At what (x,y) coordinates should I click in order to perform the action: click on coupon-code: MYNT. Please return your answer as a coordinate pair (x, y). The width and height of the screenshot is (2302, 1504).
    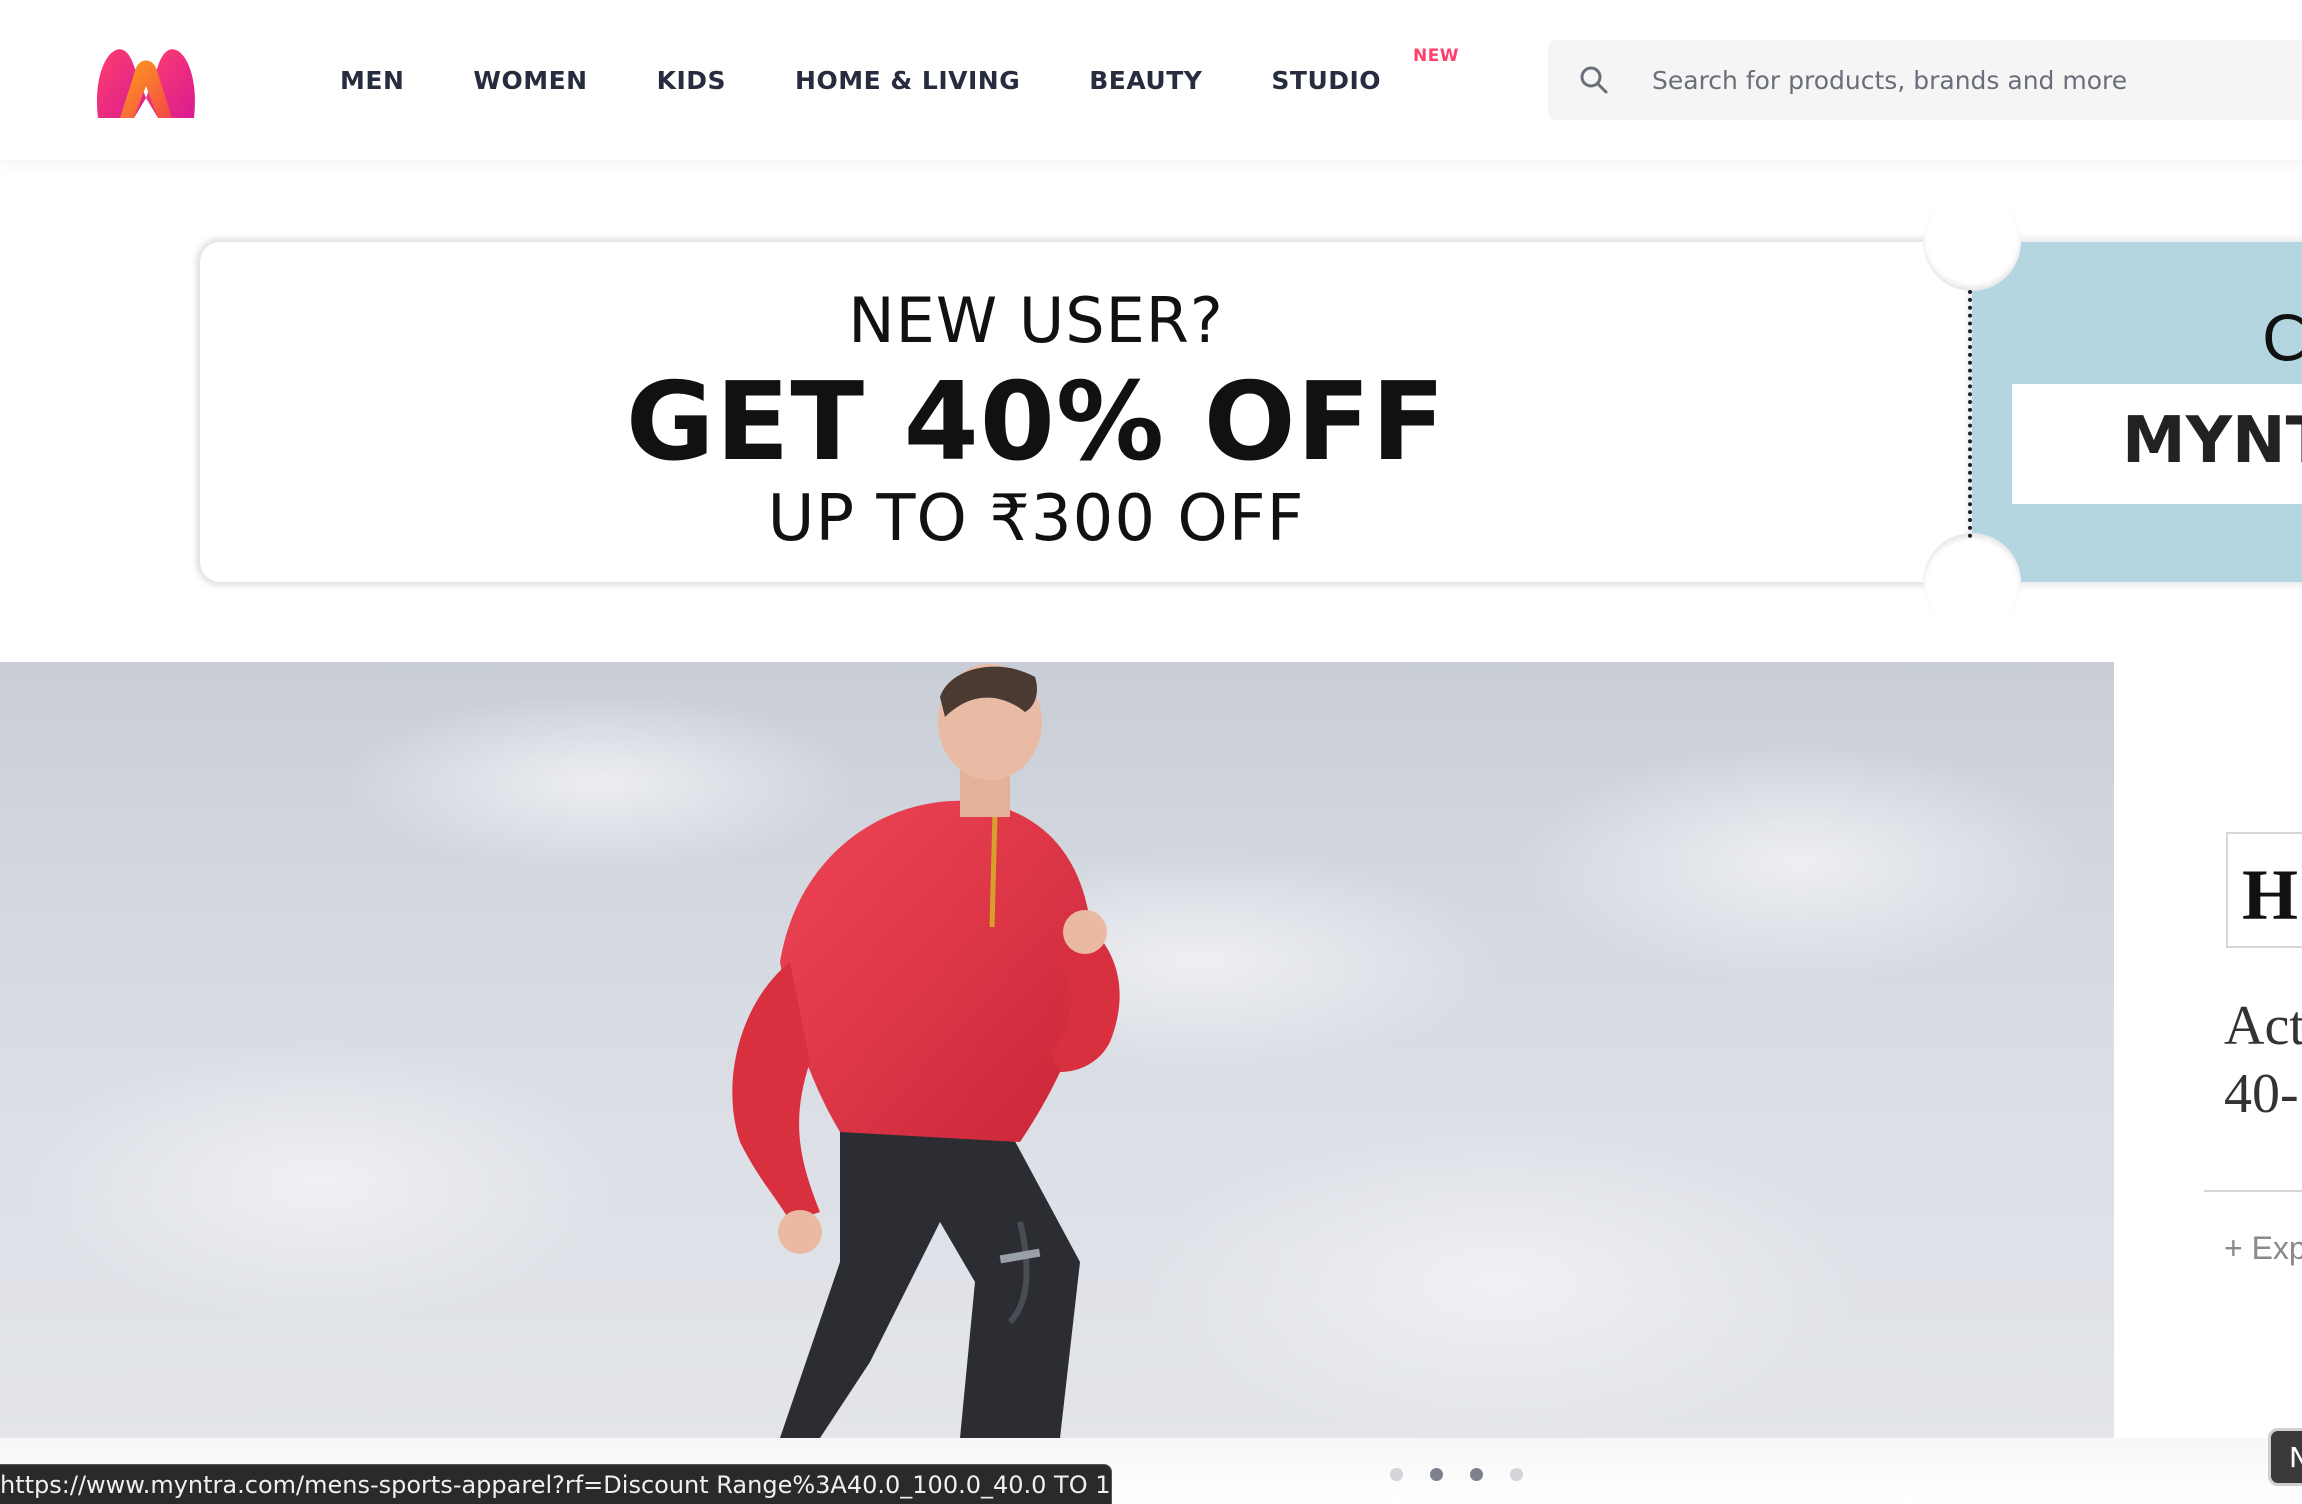
    Looking at the image, I should click on (2212, 441).